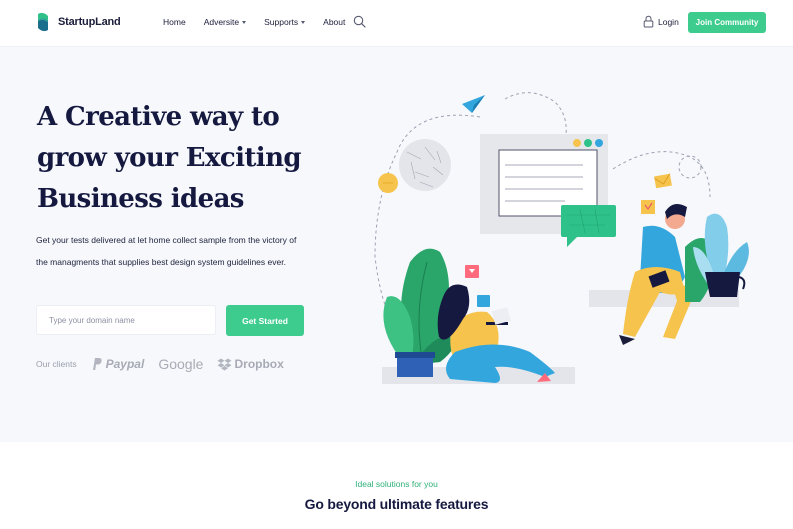 Image resolution: width=793 pixels, height=529 pixels. What do you see at coordinates (89, 22) in the screenshot?
I see `brand-name: StartupLand` at bounding box center [89, 22].